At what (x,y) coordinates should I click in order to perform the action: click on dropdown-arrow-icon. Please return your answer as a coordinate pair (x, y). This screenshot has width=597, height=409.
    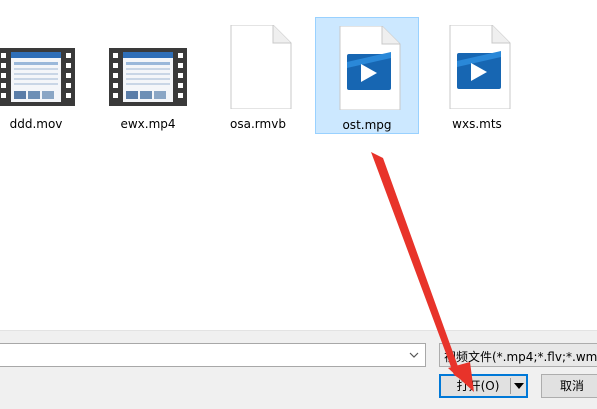
    Looking at the image, I should click on (519, 386).